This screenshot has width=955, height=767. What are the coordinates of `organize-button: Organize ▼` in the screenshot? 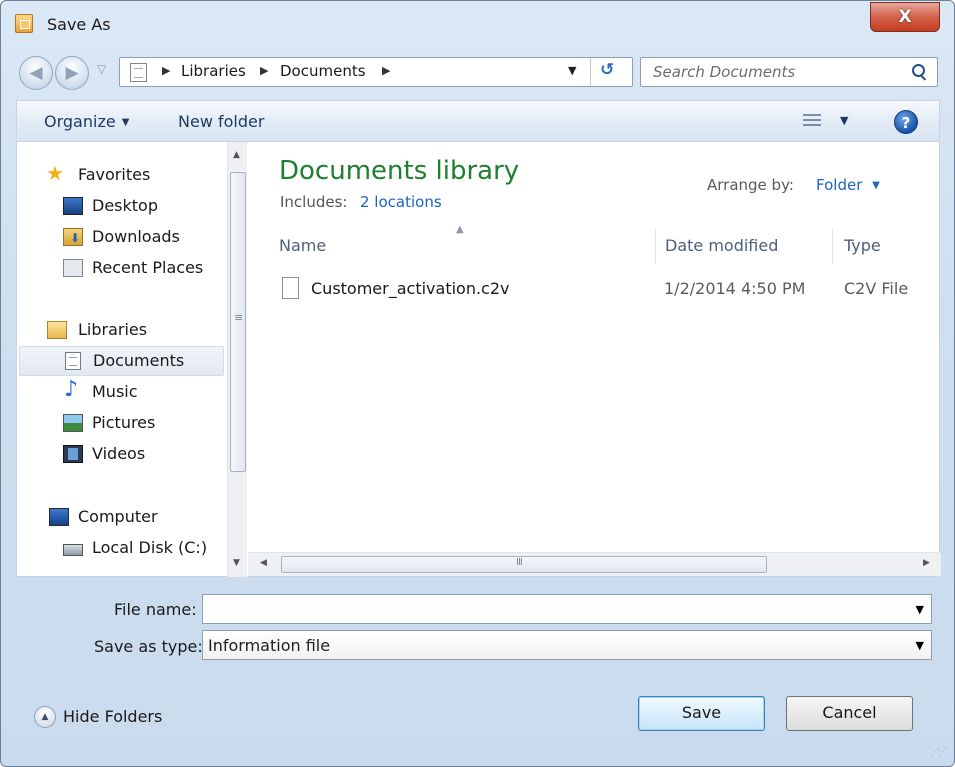 It's located at (86, 121).